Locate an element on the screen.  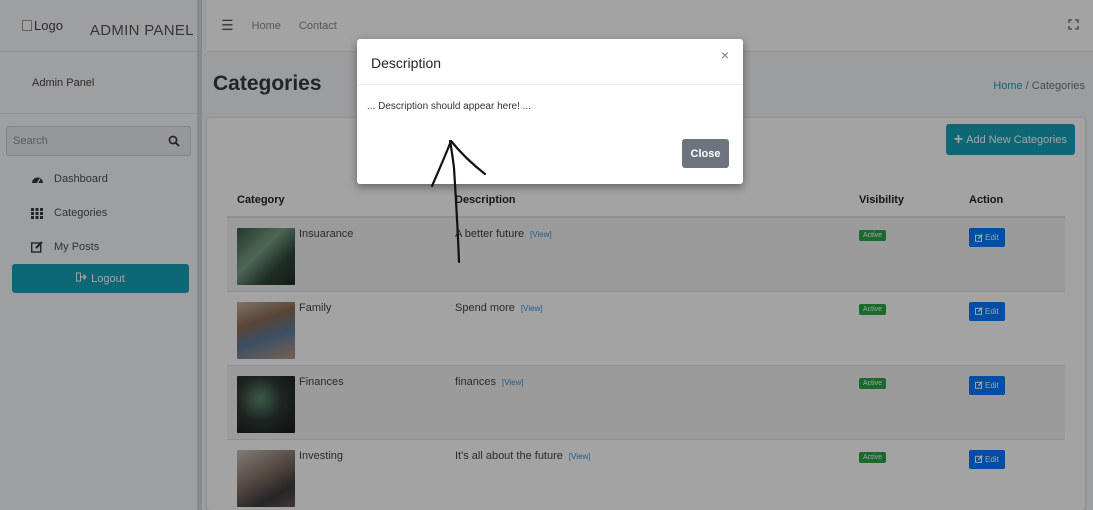
modal-footer: Close is located at coordinates (705, 153).